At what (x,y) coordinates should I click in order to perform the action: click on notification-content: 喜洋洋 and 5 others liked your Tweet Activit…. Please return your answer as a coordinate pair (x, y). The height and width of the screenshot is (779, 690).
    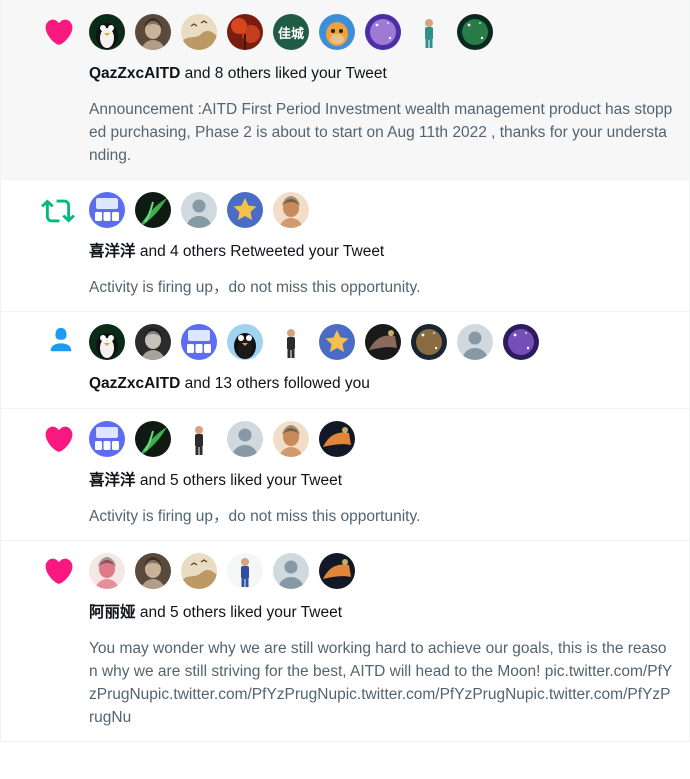
    Looking at the image, I should click on (381, 474).